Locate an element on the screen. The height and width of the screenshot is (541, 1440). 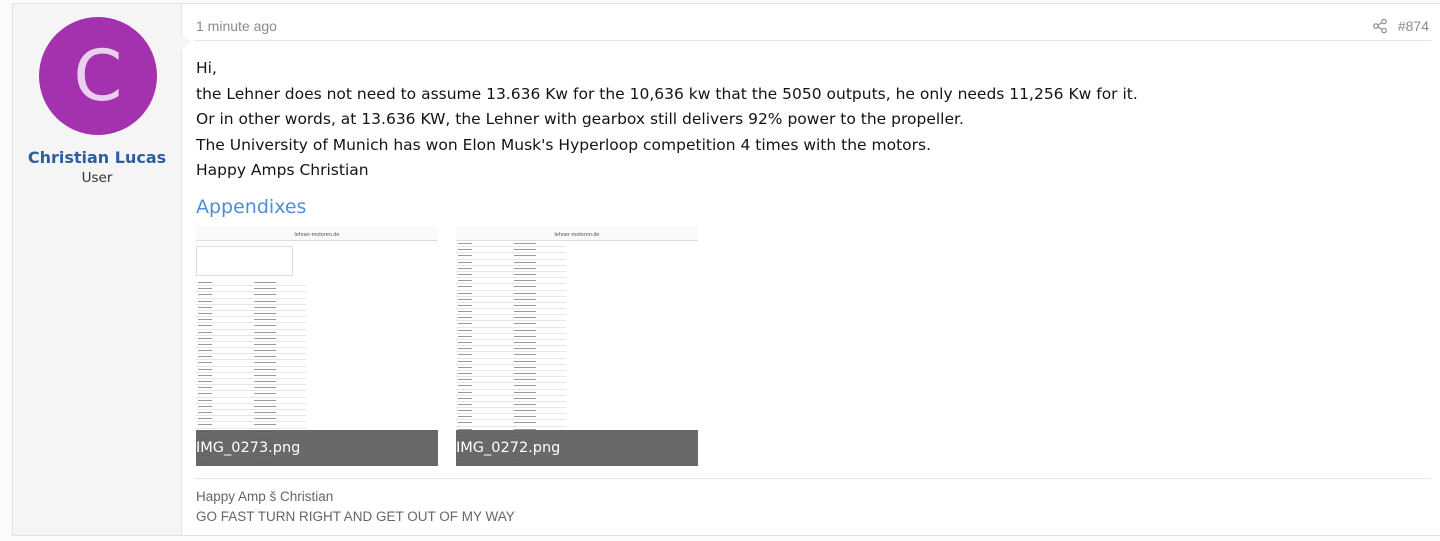
signature-line: GO FAST TURN RIGHT AND GET OUT OF MY WAY is located at coordinates (355, 516).